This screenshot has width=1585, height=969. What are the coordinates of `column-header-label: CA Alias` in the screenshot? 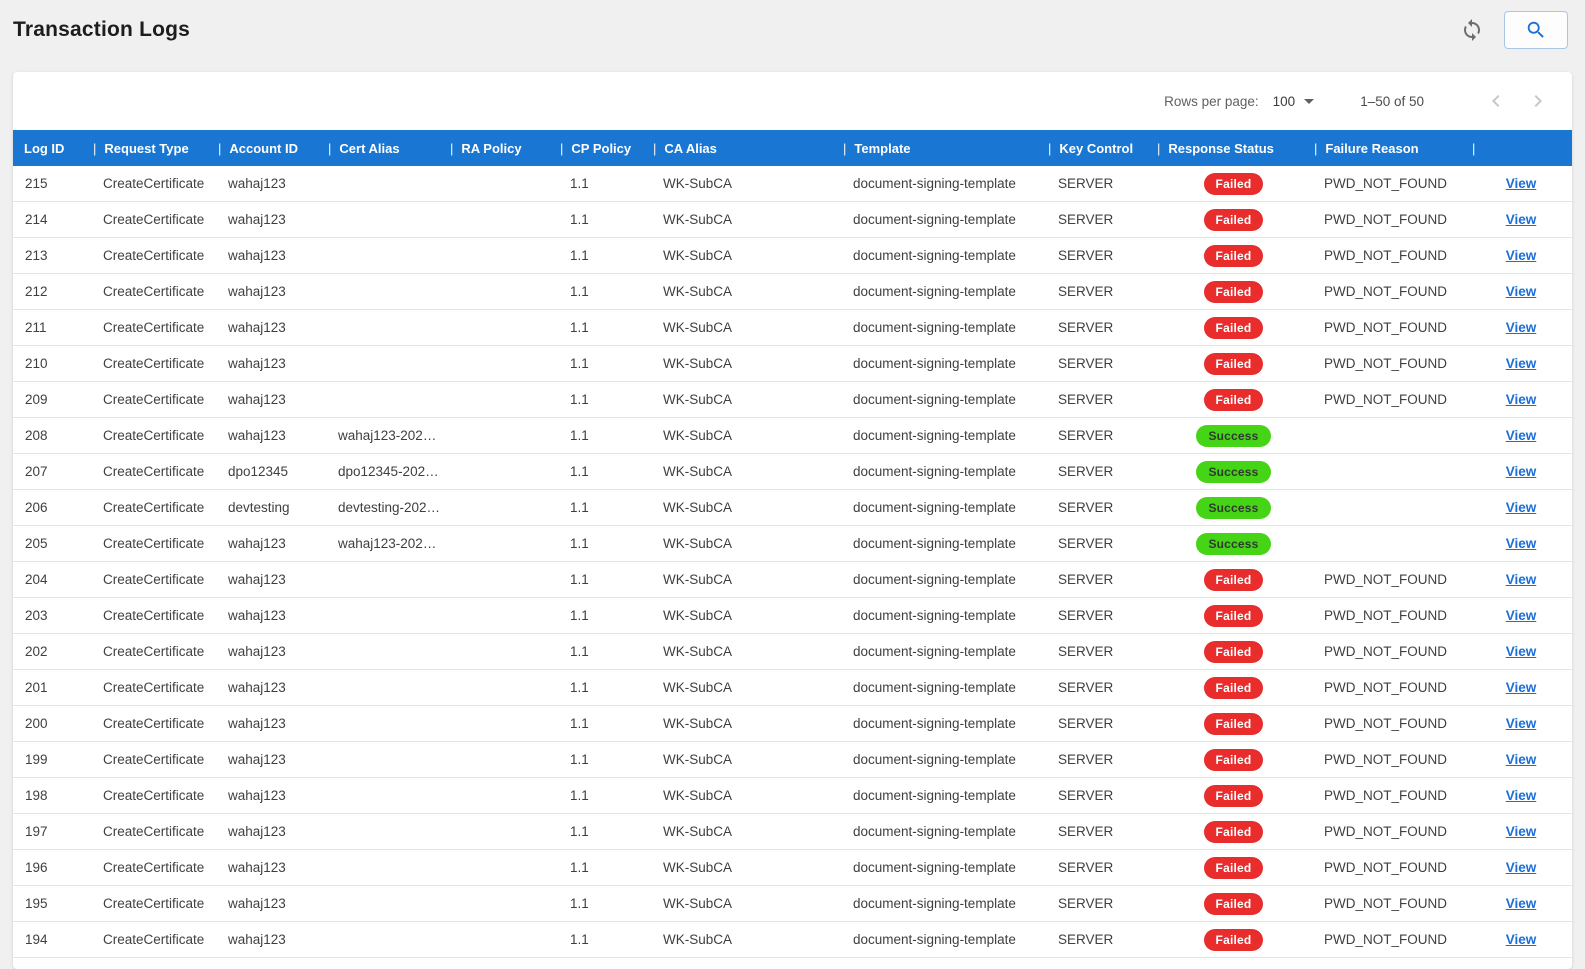 It's located at (690, 148).